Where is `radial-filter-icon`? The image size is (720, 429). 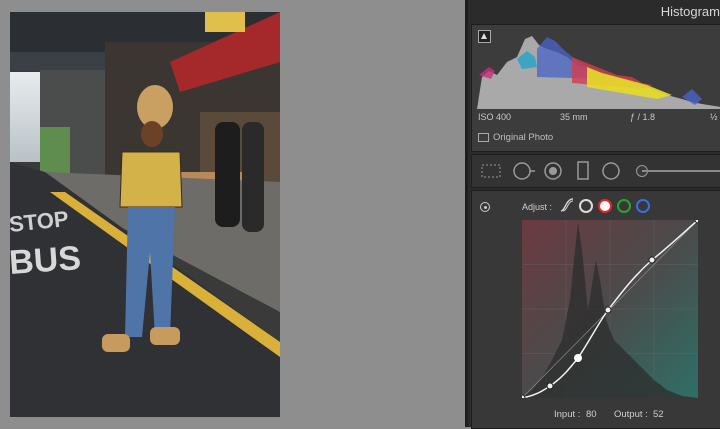 radial-filter-icon is located at coordinates (611, 171).